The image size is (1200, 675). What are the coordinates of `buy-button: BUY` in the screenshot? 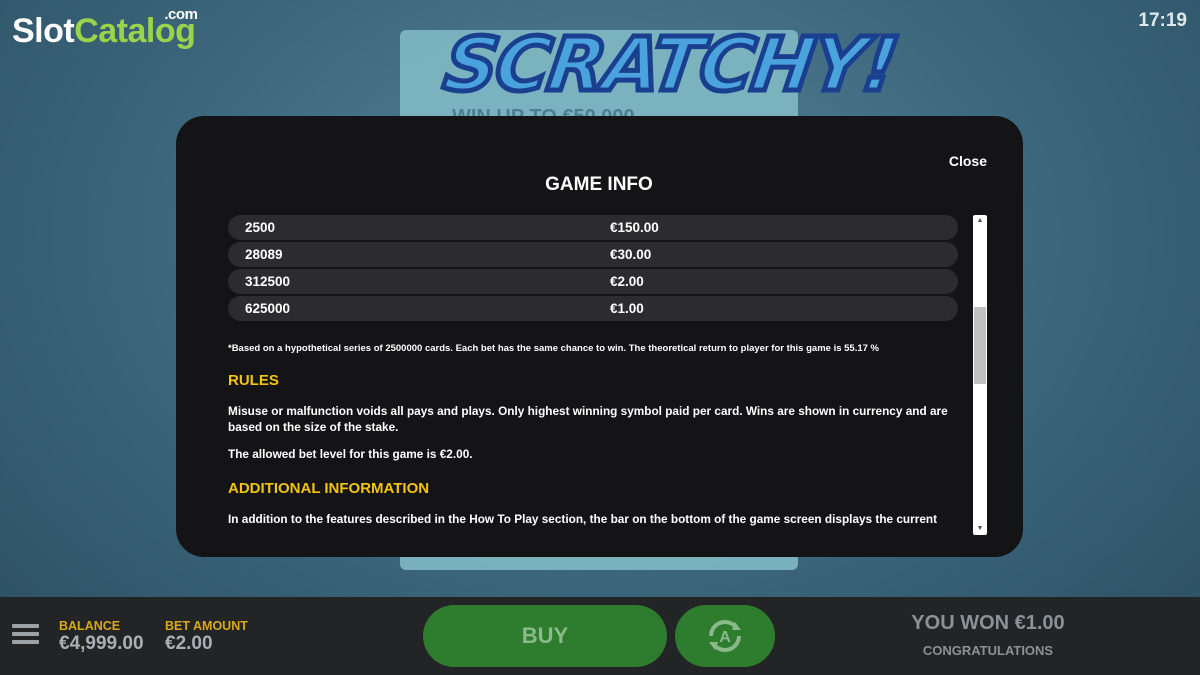 It's located at (545, 636).